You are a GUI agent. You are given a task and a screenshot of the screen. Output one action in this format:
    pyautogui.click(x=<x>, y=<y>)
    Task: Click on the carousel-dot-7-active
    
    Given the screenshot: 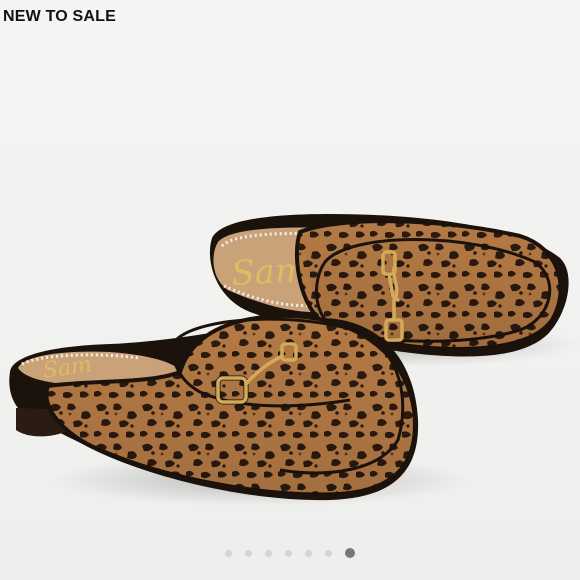 What is the action you would take?
    pyautogui.click(x=350, y=553)
    